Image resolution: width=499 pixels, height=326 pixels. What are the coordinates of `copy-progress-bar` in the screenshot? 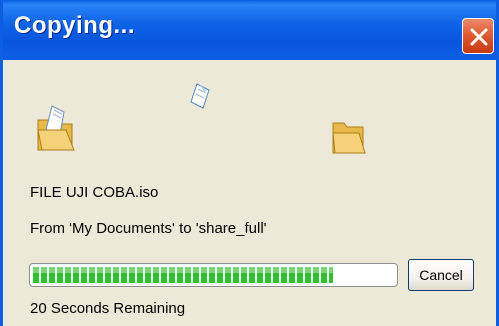 It's located at (213, 275).